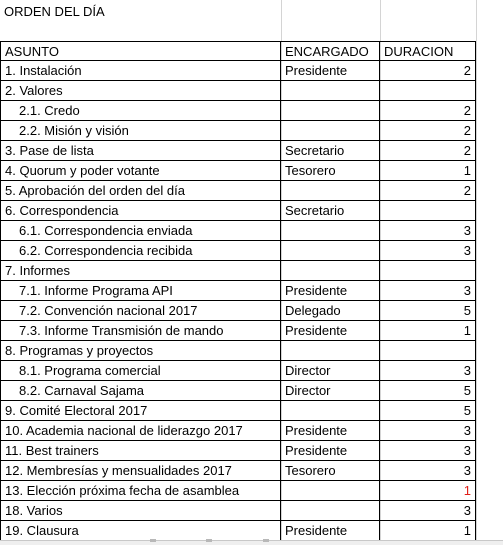 The width and height of the screenshot is (503, 545). I want to click on cell-asunto: 2. Valores, so click(140, 91).